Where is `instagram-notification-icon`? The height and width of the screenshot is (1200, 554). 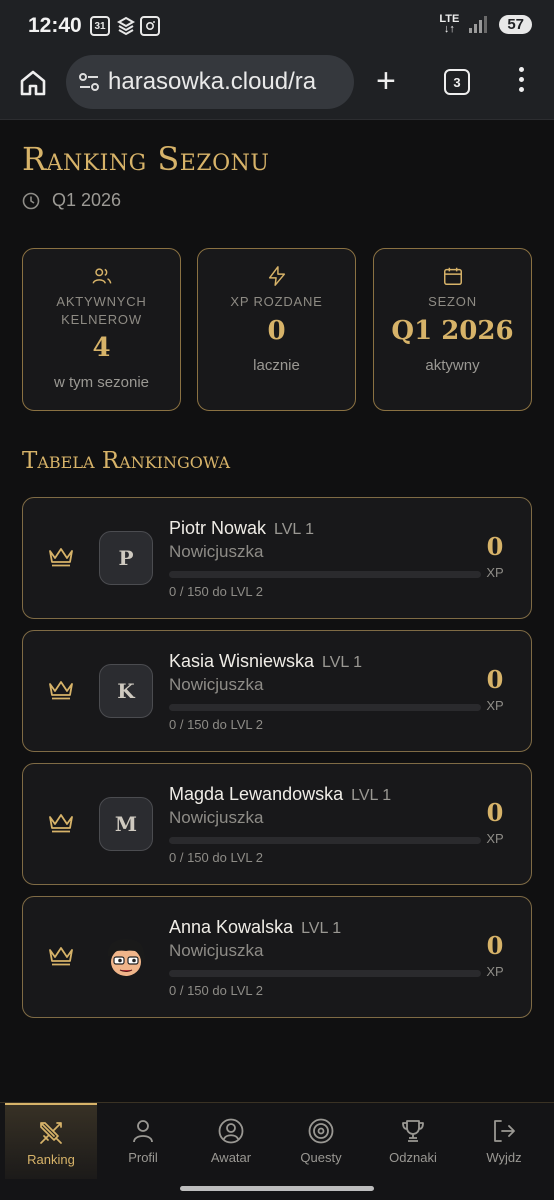 instagram-notification-icon is located at coordinates (150, 26).